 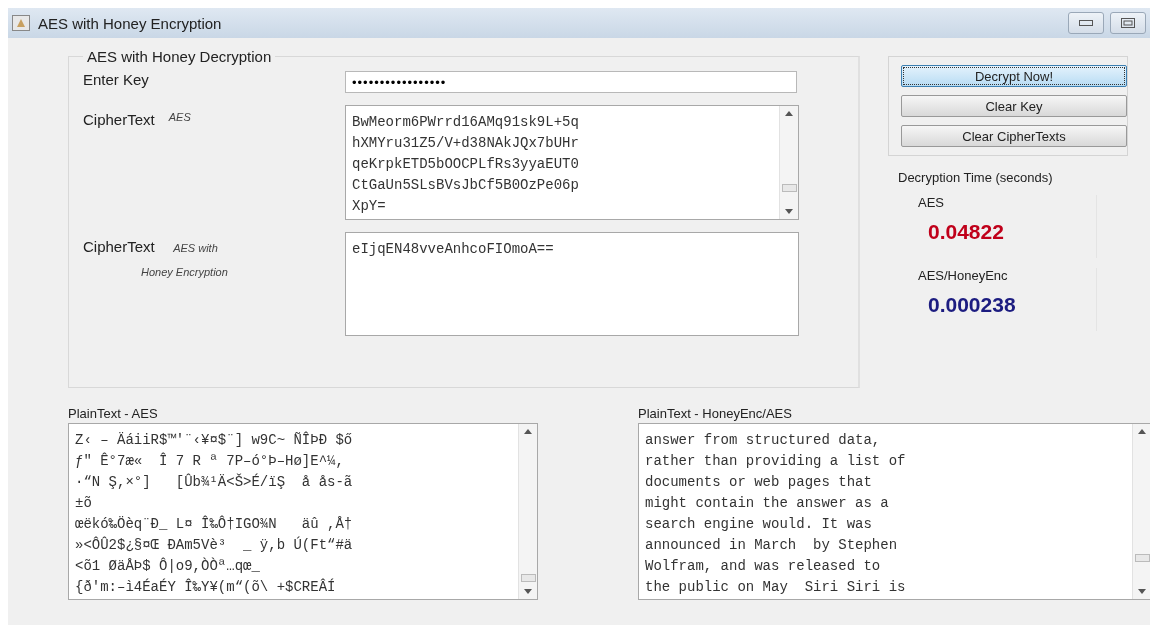 I want to click on plaintext-label: PlainText - AES, so click(x=113, y=413).